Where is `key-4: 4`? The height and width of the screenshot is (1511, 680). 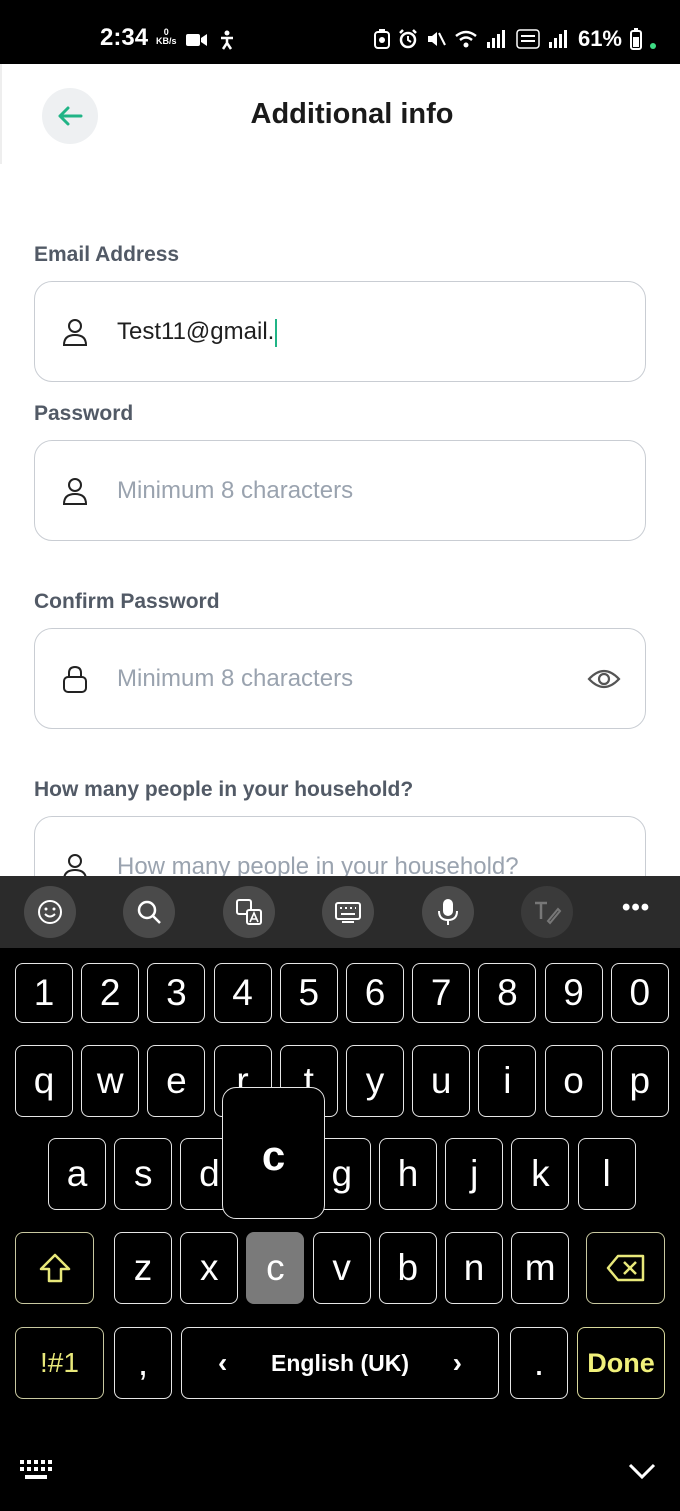 key-4: 4 is located at coordinates (242, 993).